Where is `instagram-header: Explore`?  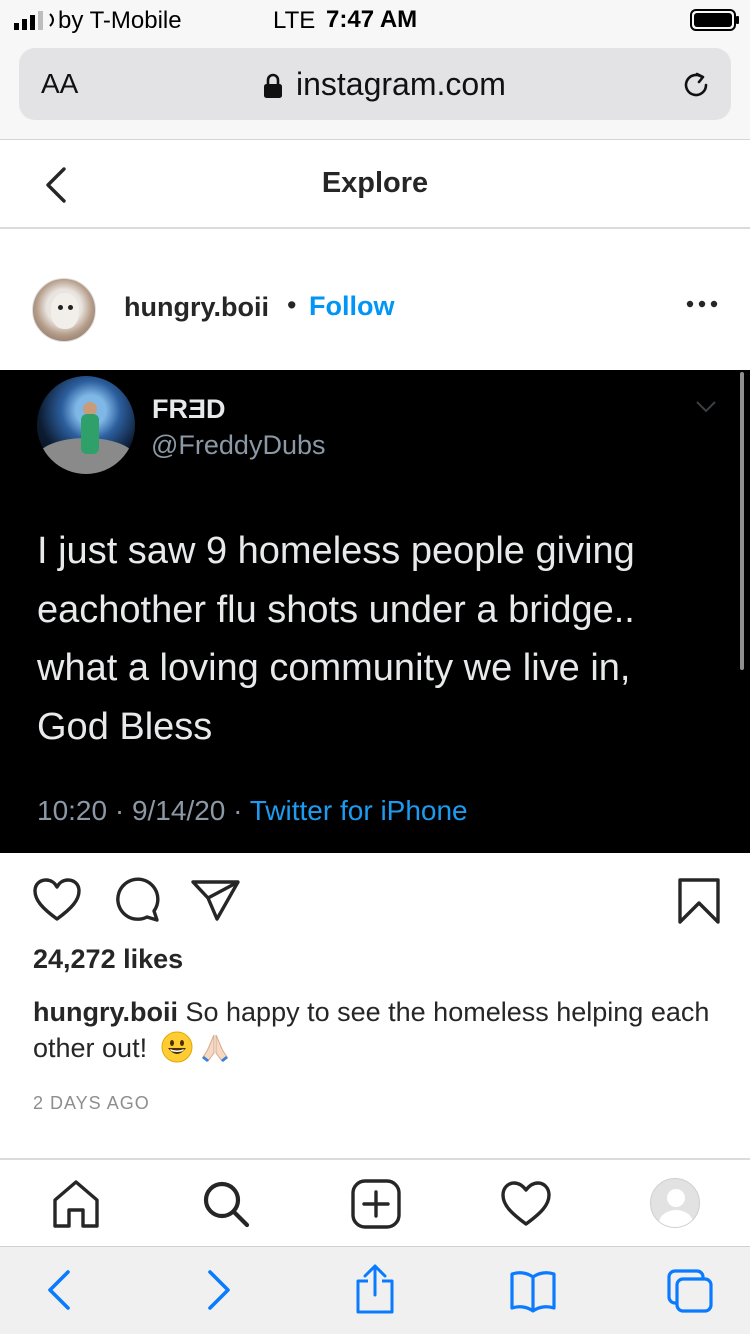 instagram-header: Explore is located at coordinates (375, 185).